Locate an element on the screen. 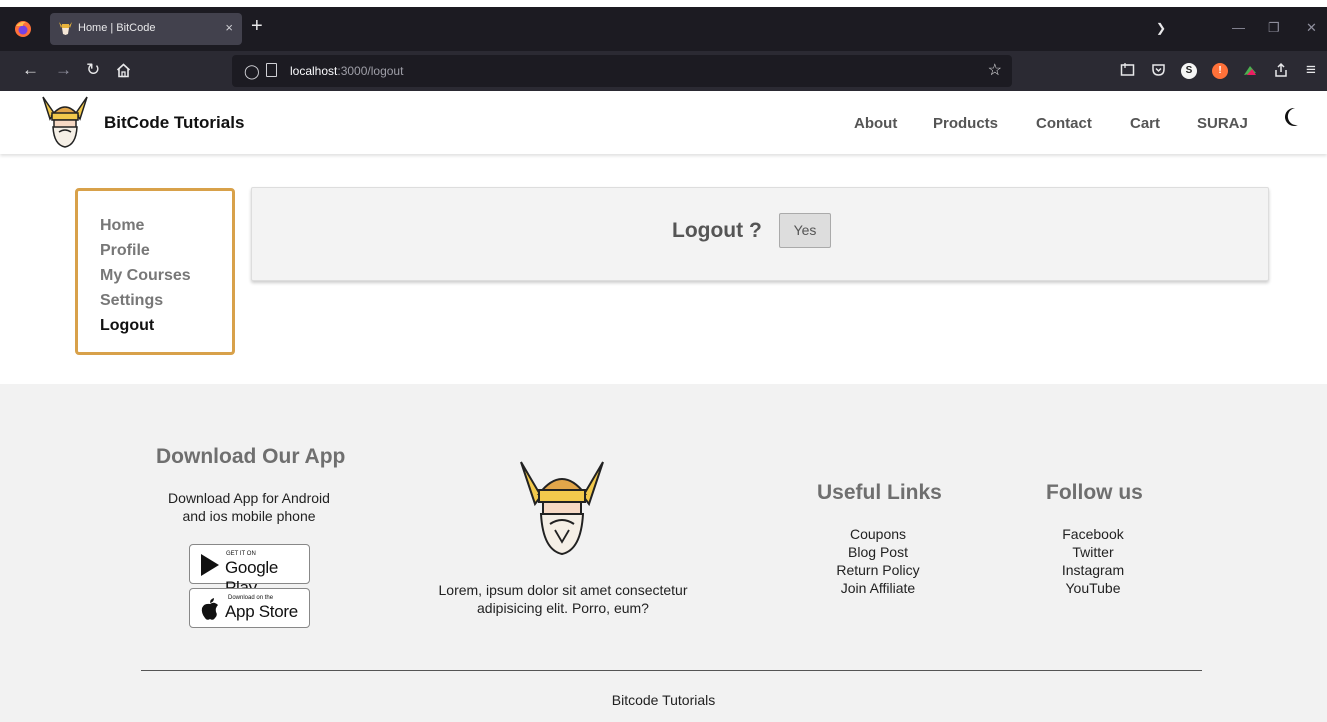 This screenshot has height=722, width=1327. tab-close-button: × is located at coordinates (229, 27).